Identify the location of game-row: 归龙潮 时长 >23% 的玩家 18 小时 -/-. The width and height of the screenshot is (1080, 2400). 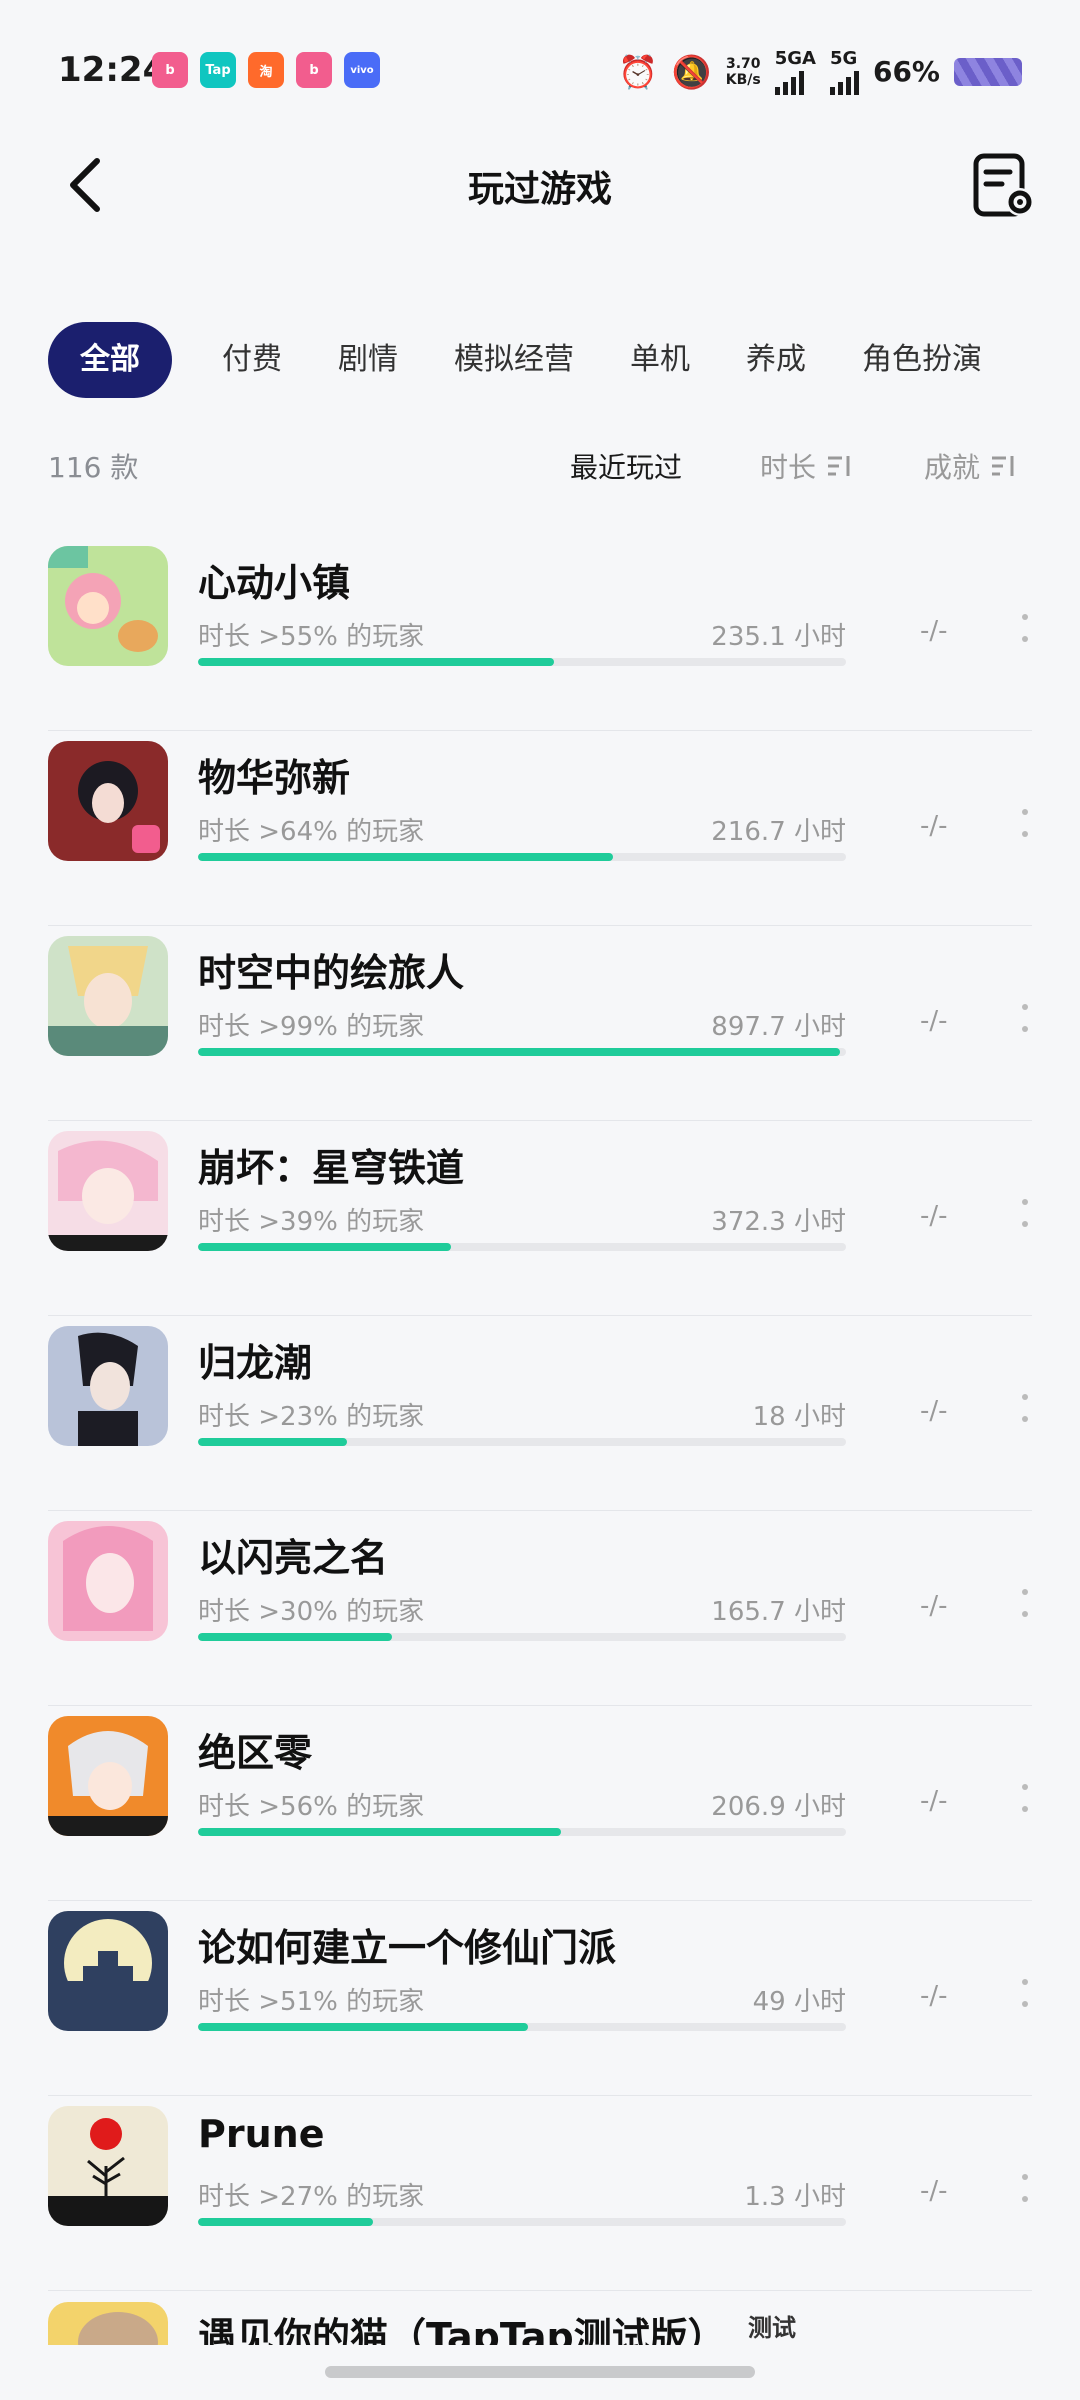
(540, 1413).